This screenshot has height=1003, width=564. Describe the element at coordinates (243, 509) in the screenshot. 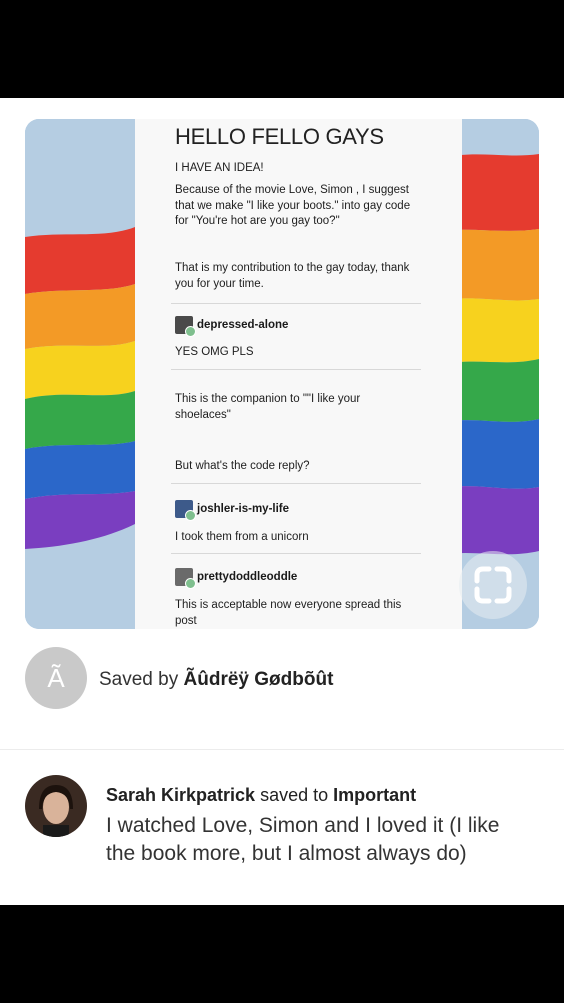

I see `reply-user-2-name: joshler-is-my-life` at that location.